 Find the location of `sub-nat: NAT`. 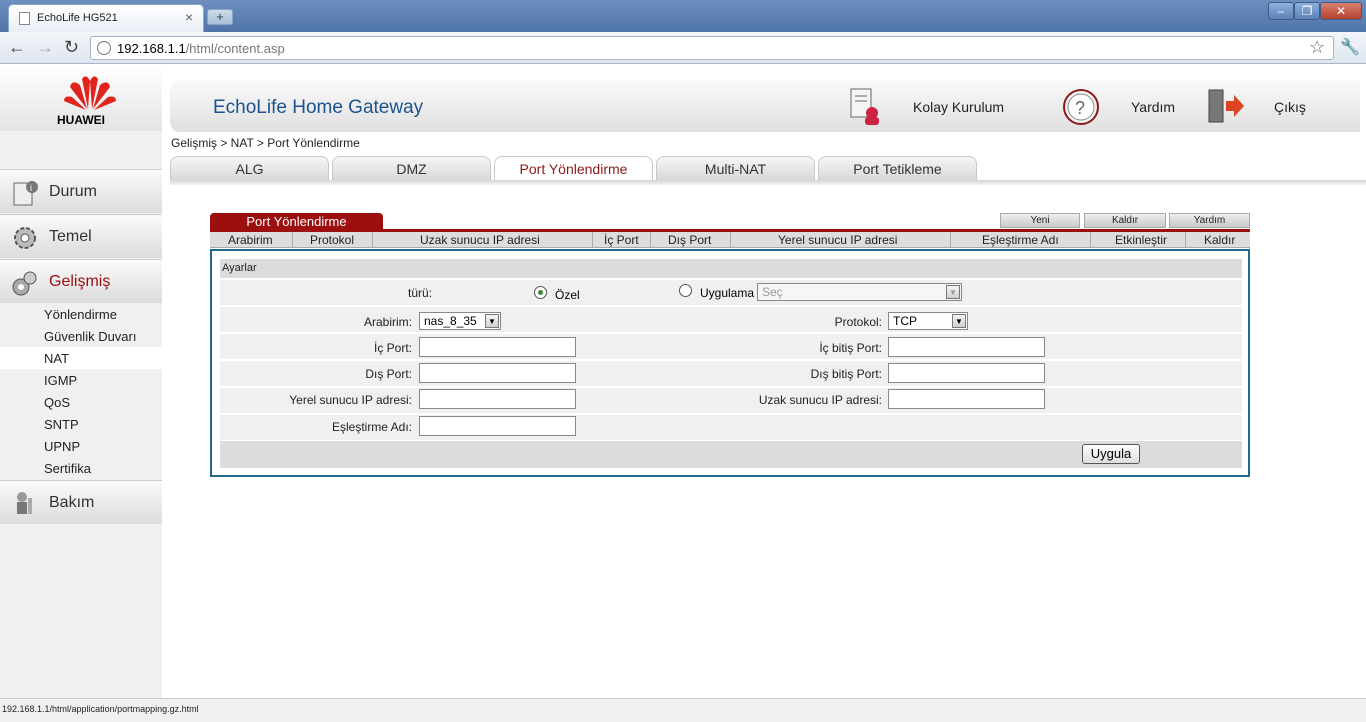

sub-nat: NAT is located at coordinates (56, 358).